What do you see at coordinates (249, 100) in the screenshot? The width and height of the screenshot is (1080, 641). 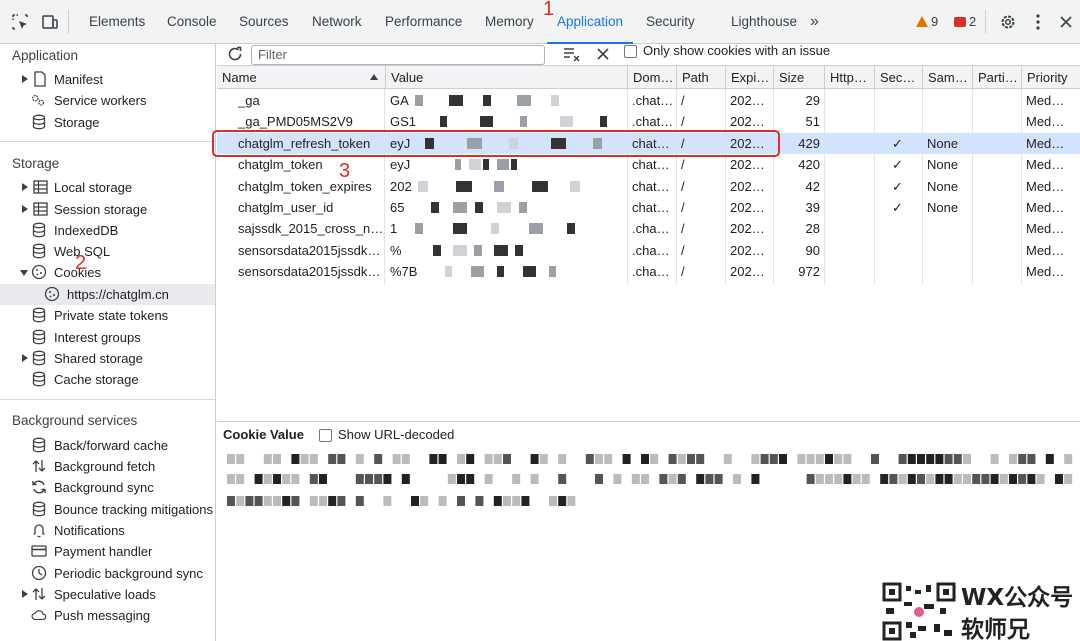 I see `cell-name: _ga` at bounding box center [249, 100].